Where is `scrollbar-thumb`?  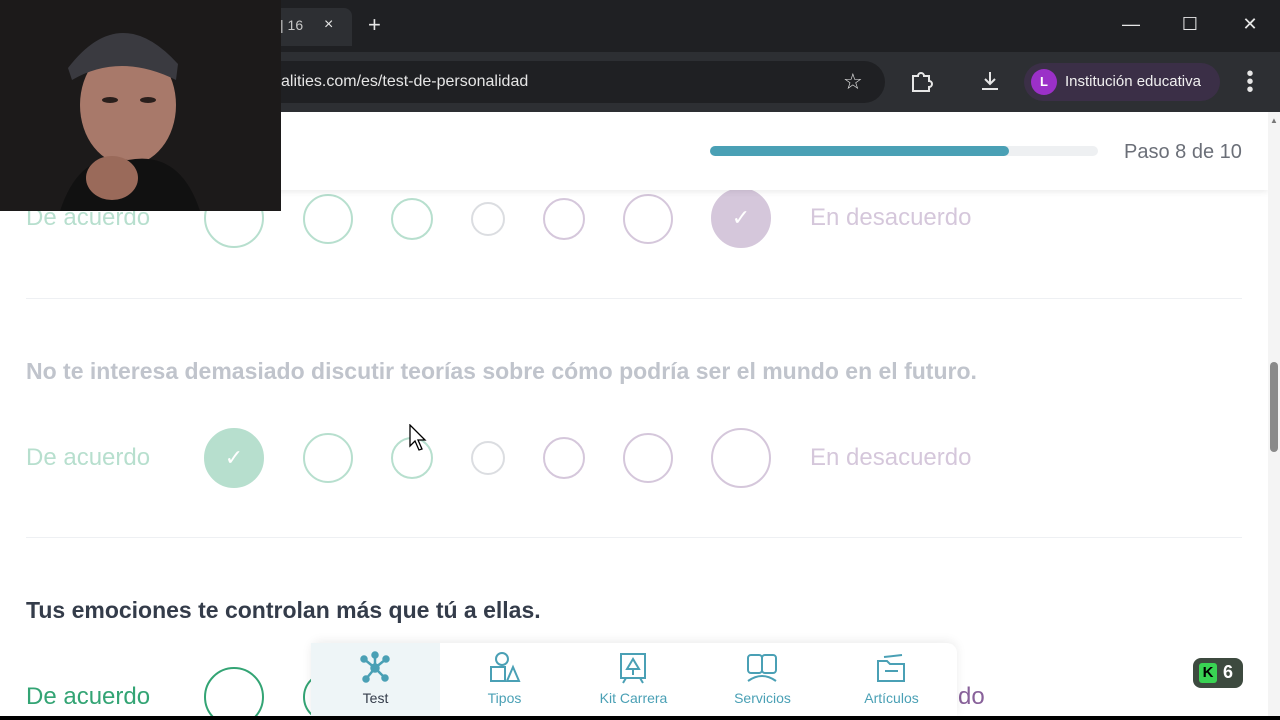 scrollbar-thumb is located at coordinates (1274, 407).